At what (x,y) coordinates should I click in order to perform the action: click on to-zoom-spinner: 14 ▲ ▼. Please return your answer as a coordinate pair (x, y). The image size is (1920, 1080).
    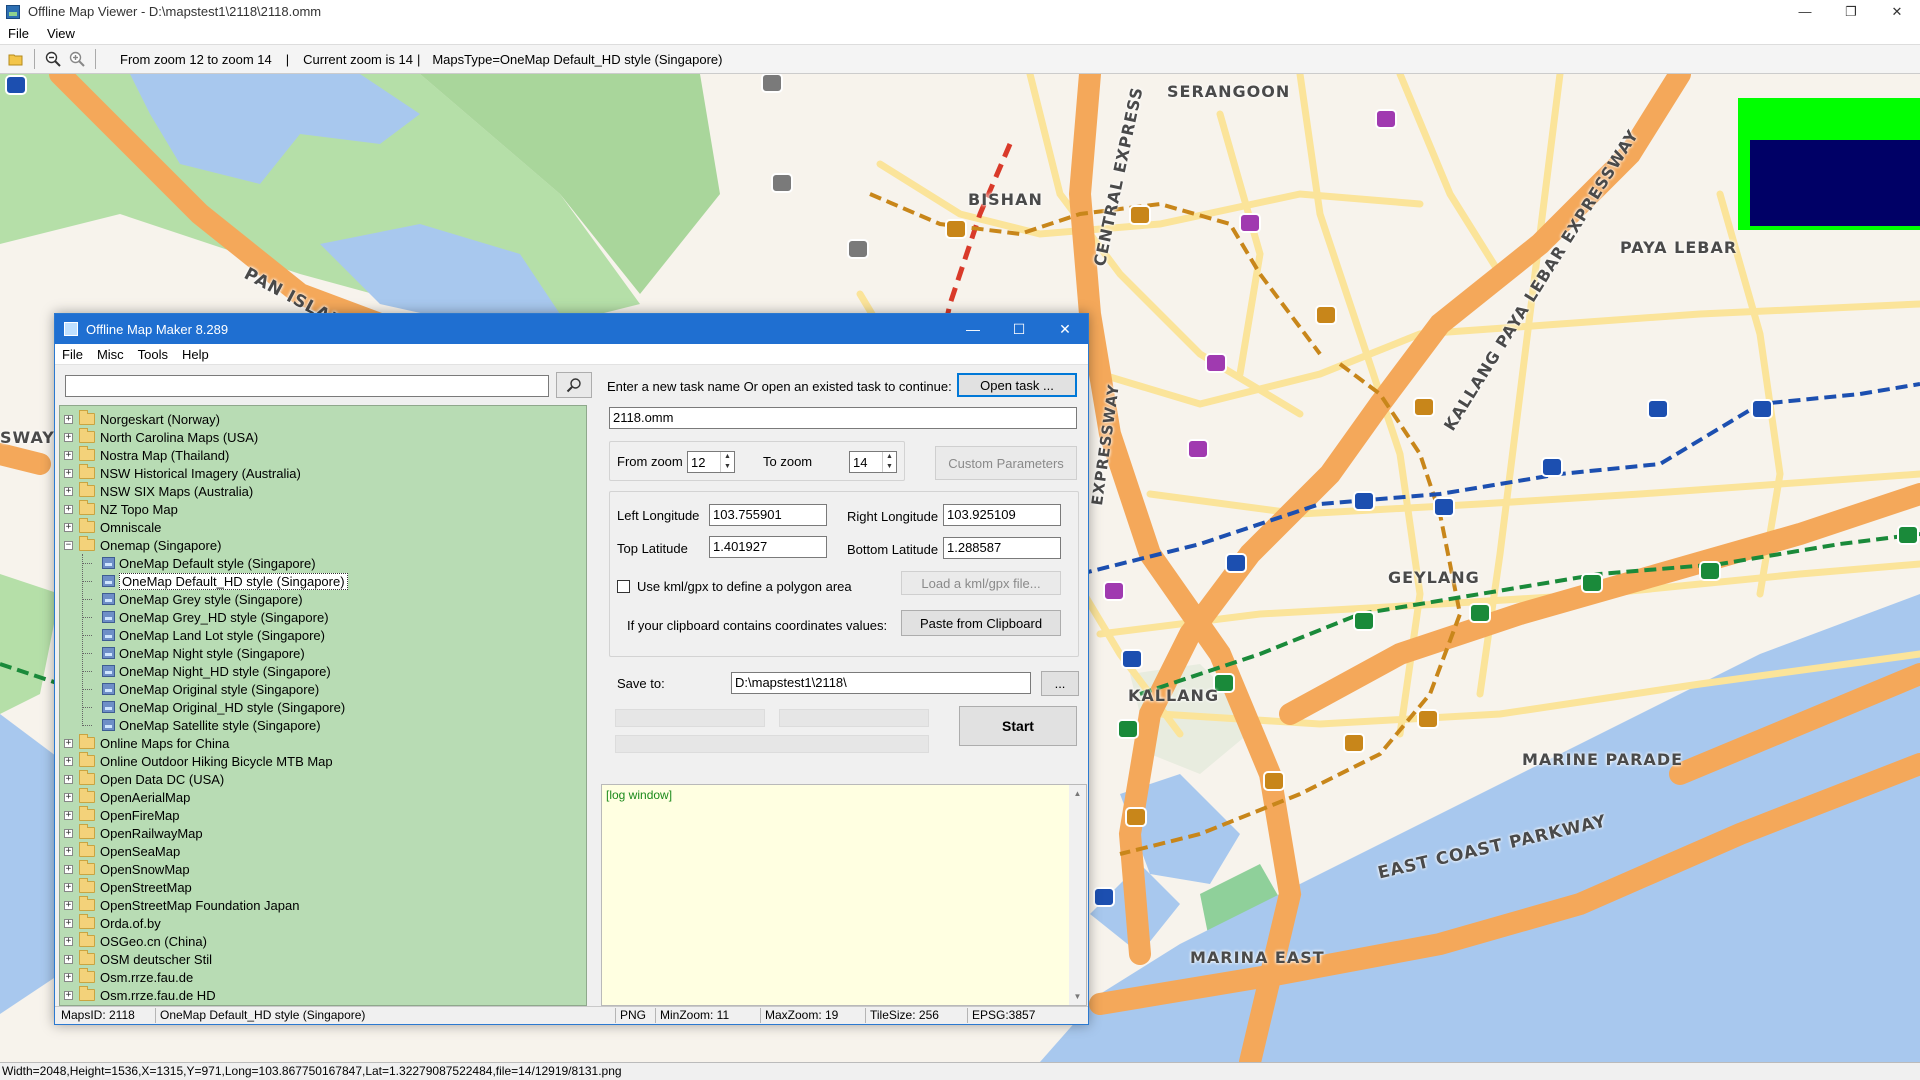
    Looking at the image, I should click on (873, 462).